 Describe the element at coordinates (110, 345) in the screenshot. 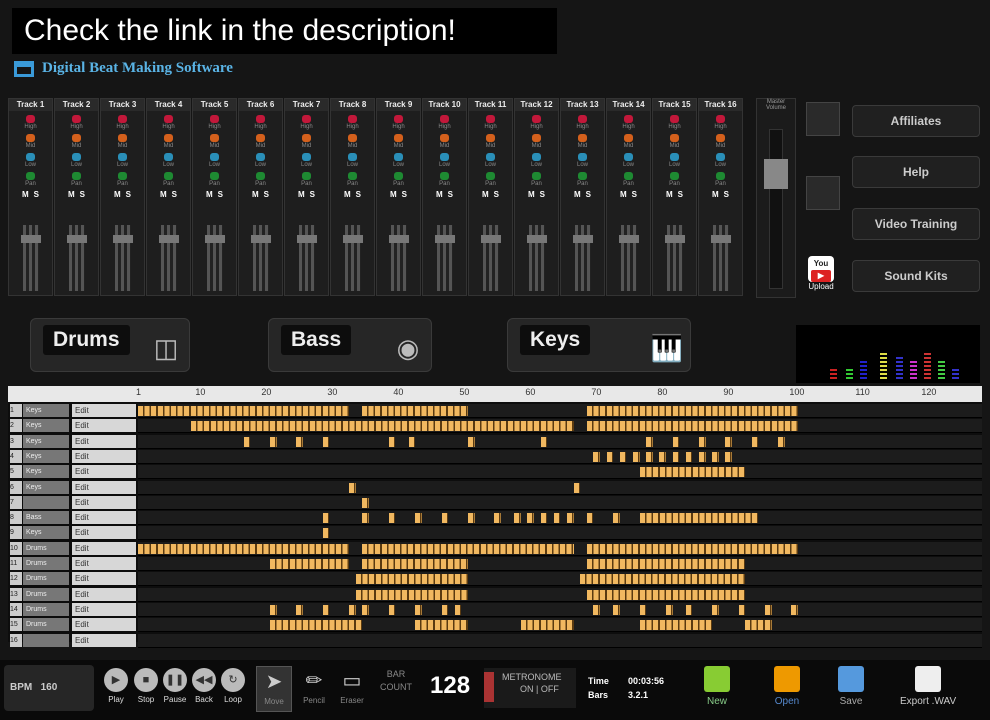

I see `drums-button: Drums ◫` at that location.